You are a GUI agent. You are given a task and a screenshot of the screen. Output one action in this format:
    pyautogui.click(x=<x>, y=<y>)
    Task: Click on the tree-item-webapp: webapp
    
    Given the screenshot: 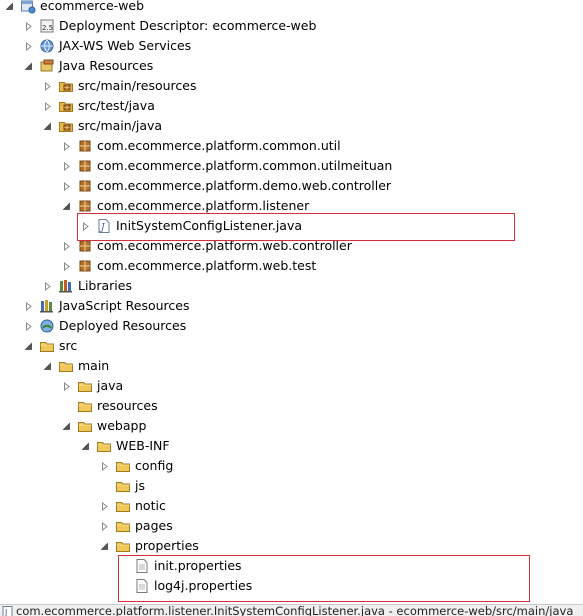 What is the action you would take?
    pyautogui.click(x=102, y=426)
    